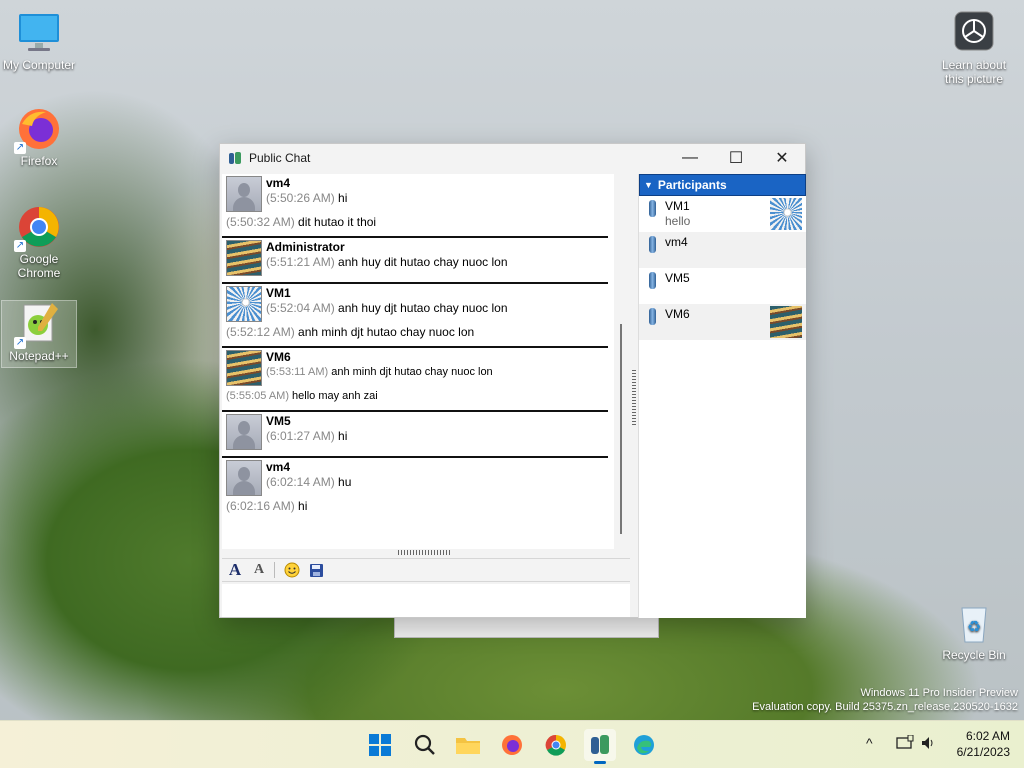  What do you see at coordinates (260, 222) in the screenshot?
I see `message-time: (5:50:32 AM)` at bounding box center [260, 222].